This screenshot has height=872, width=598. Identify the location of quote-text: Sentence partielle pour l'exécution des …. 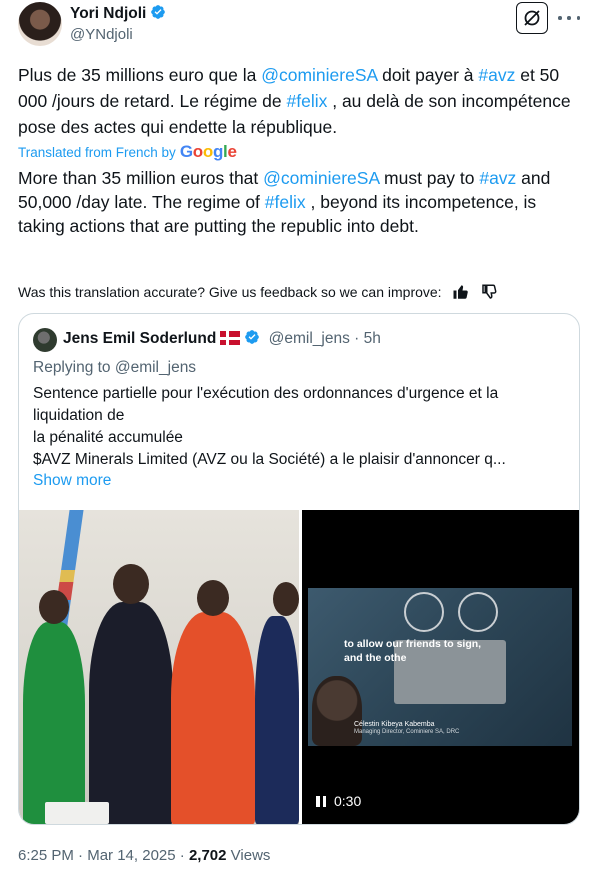
(303, 427).